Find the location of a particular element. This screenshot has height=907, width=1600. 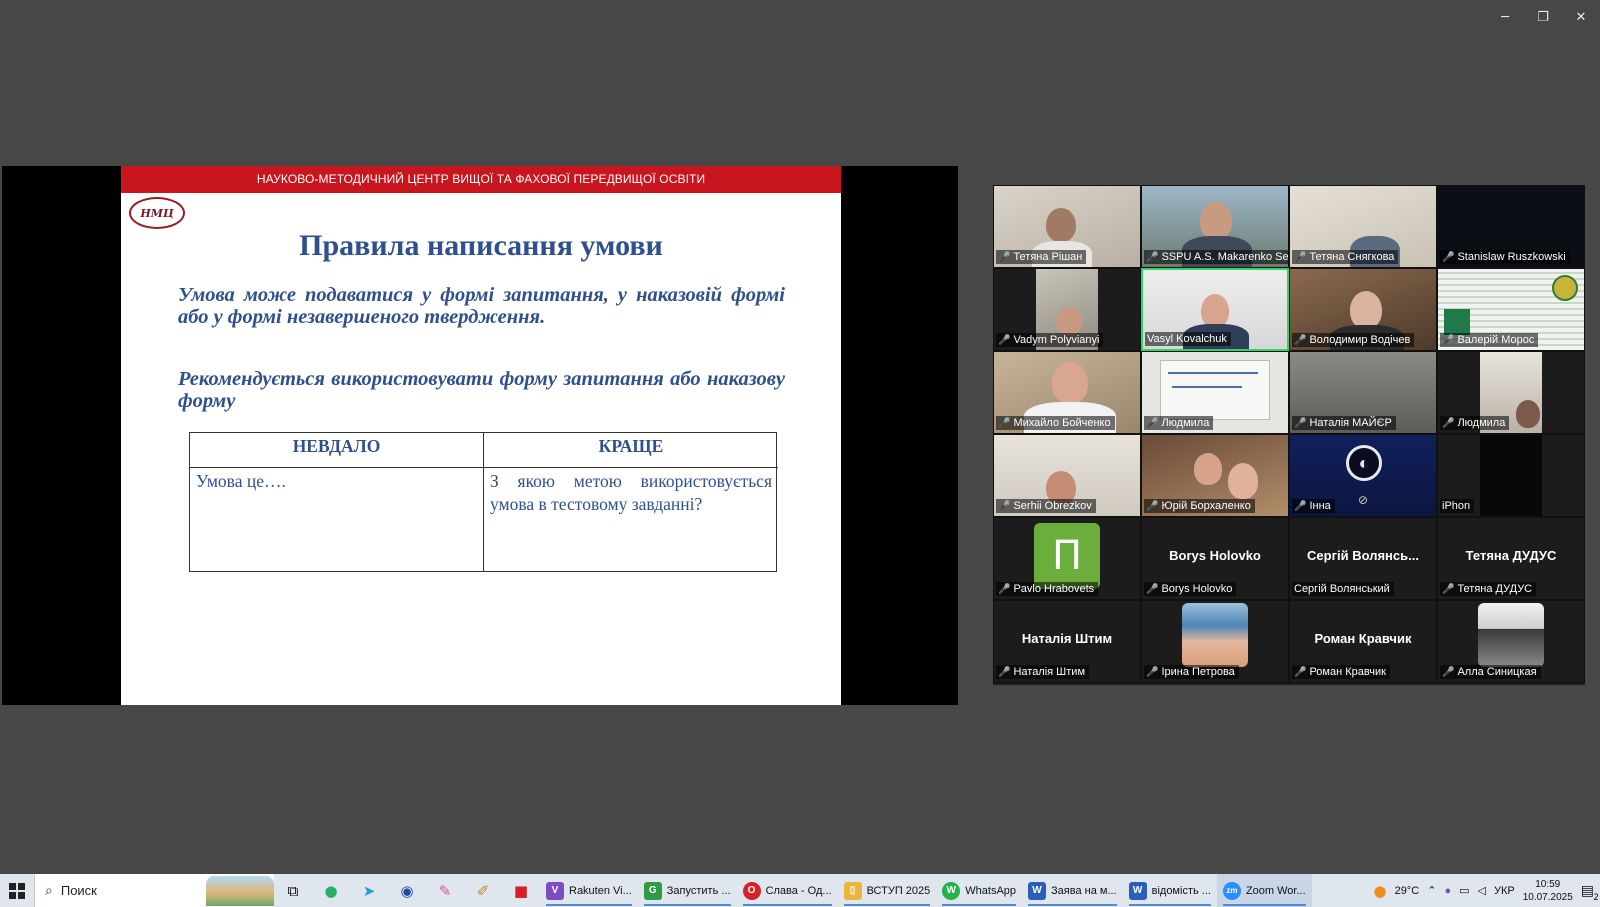

imo-icon: ◉ is located at coordinates (407, 890).